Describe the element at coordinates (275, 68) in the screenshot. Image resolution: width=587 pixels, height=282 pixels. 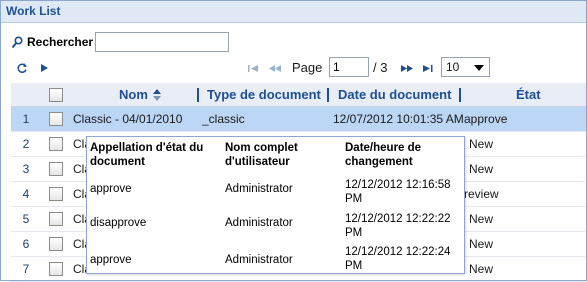
I see `prev-page-icon` at that location.